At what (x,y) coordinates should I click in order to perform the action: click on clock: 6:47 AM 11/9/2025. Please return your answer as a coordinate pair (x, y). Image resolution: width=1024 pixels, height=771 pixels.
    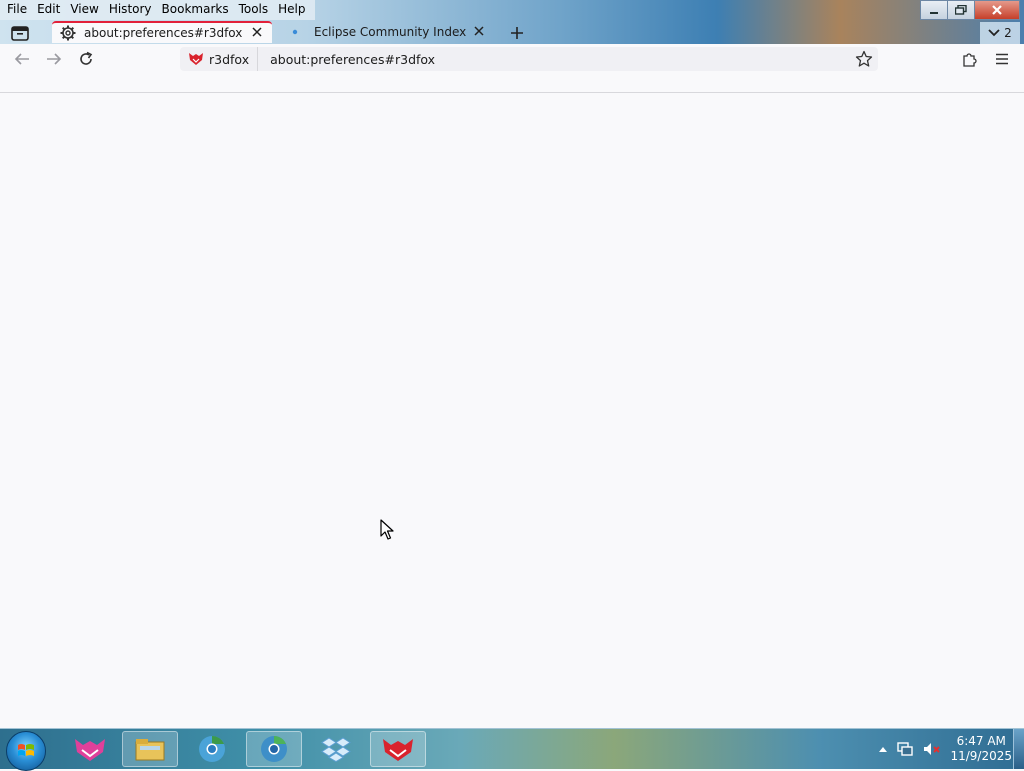
    Looking at the image, I should click on (981, 749).